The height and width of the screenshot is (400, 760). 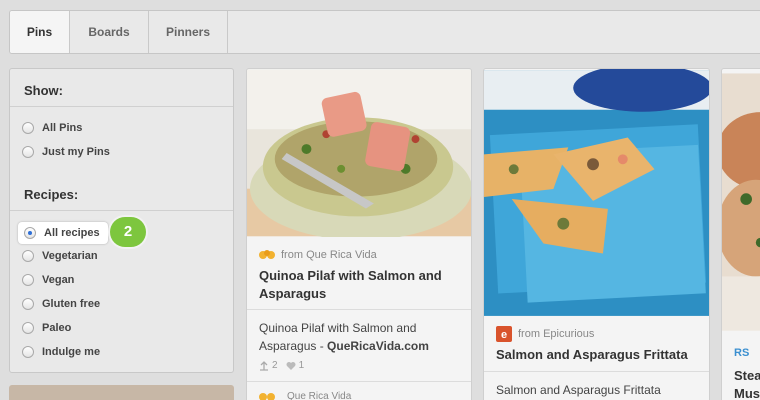 I want to click on epicurious-logo-icon: e, so click(x=504, y=334).